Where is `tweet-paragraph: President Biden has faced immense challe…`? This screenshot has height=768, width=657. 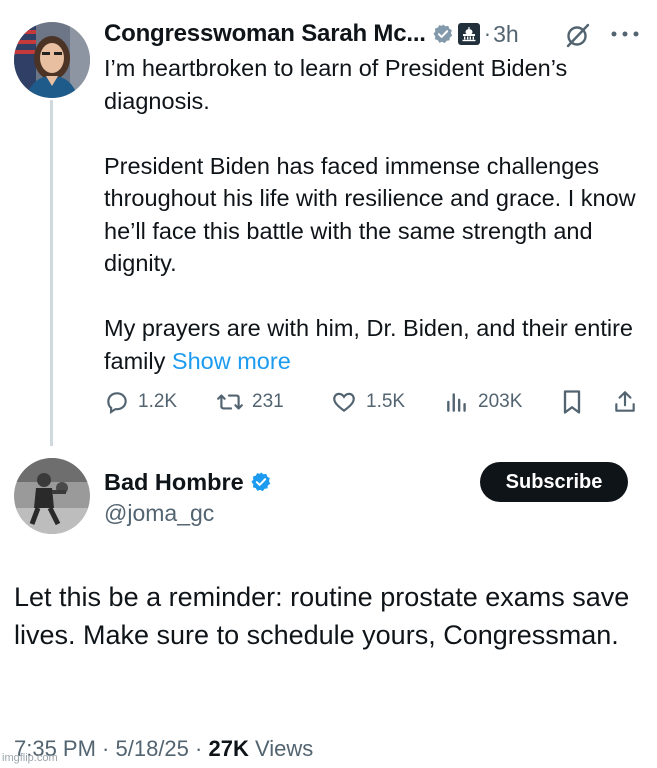
tweet-paragraph: President Biden has faced immense challe… is located at coordinates (370, 214).